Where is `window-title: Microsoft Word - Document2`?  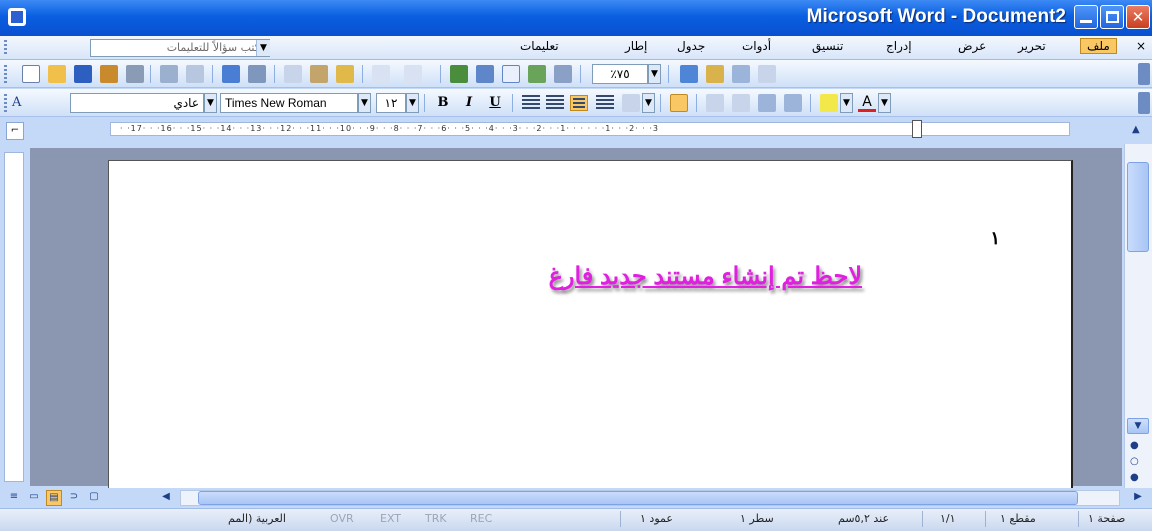 window-title: Microsoft Word - Document2 is located at coordinates (936, 16).